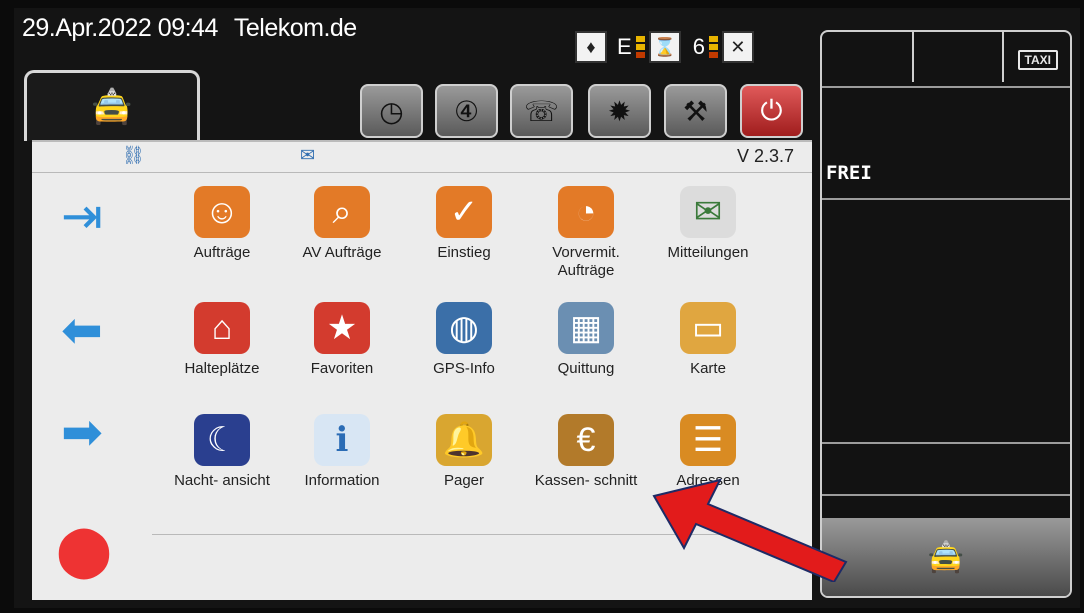  Describe the element at coordinates (586, 328) in the screenshot. I see `cash-register-icon: ▦` at that location.